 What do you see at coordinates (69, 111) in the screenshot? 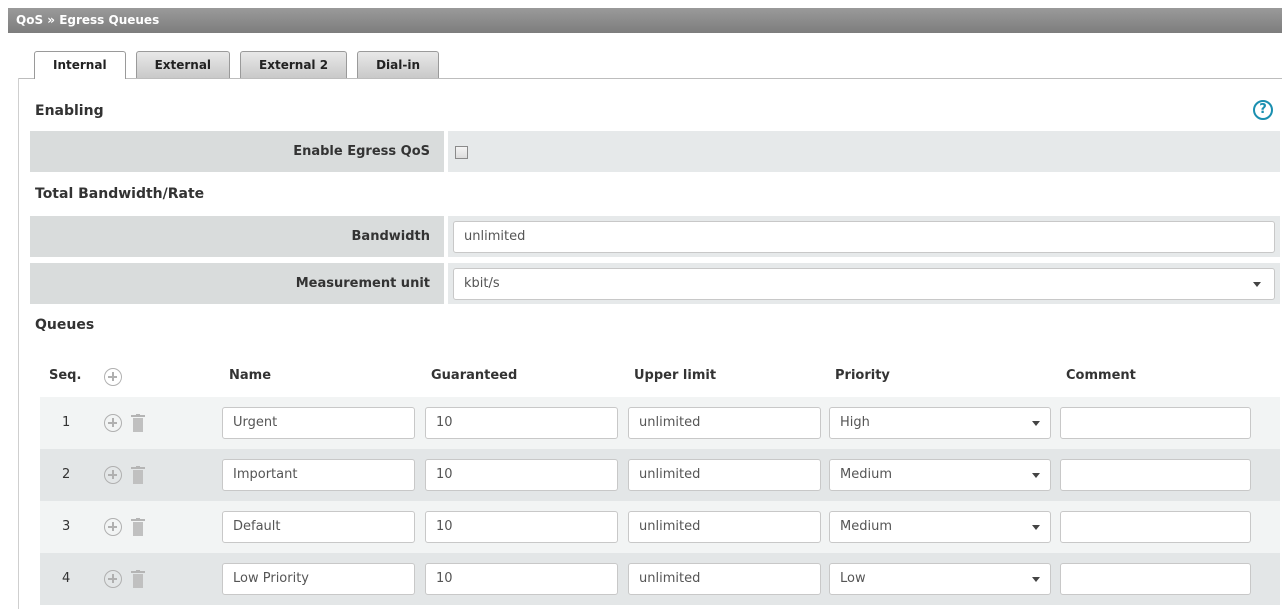
I see `section-title-enabling: Enabling` at bounding box center [69, 111].